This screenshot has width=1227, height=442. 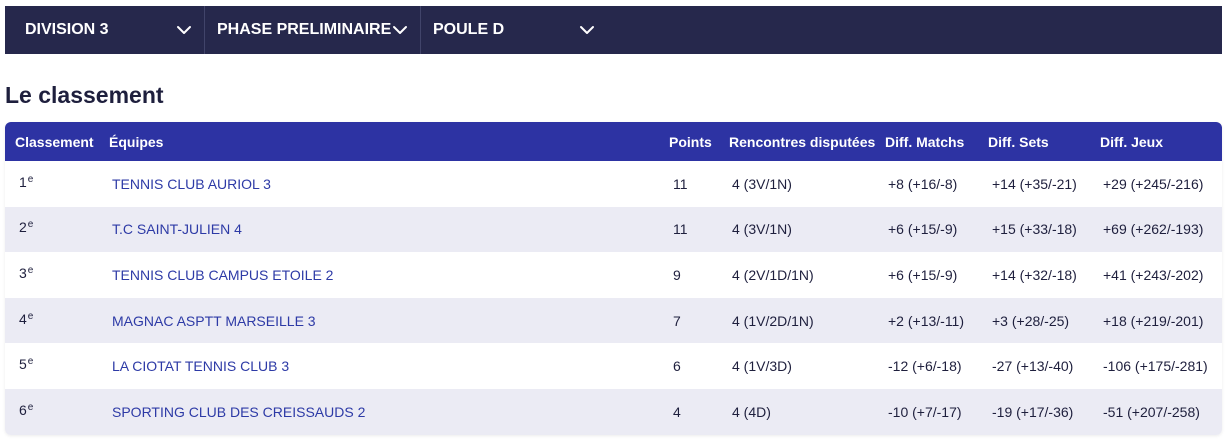 What do you see at coordinates (677, 366) in the screenshot?
I see `points-cell: 6` at bounding box center [677, 366].